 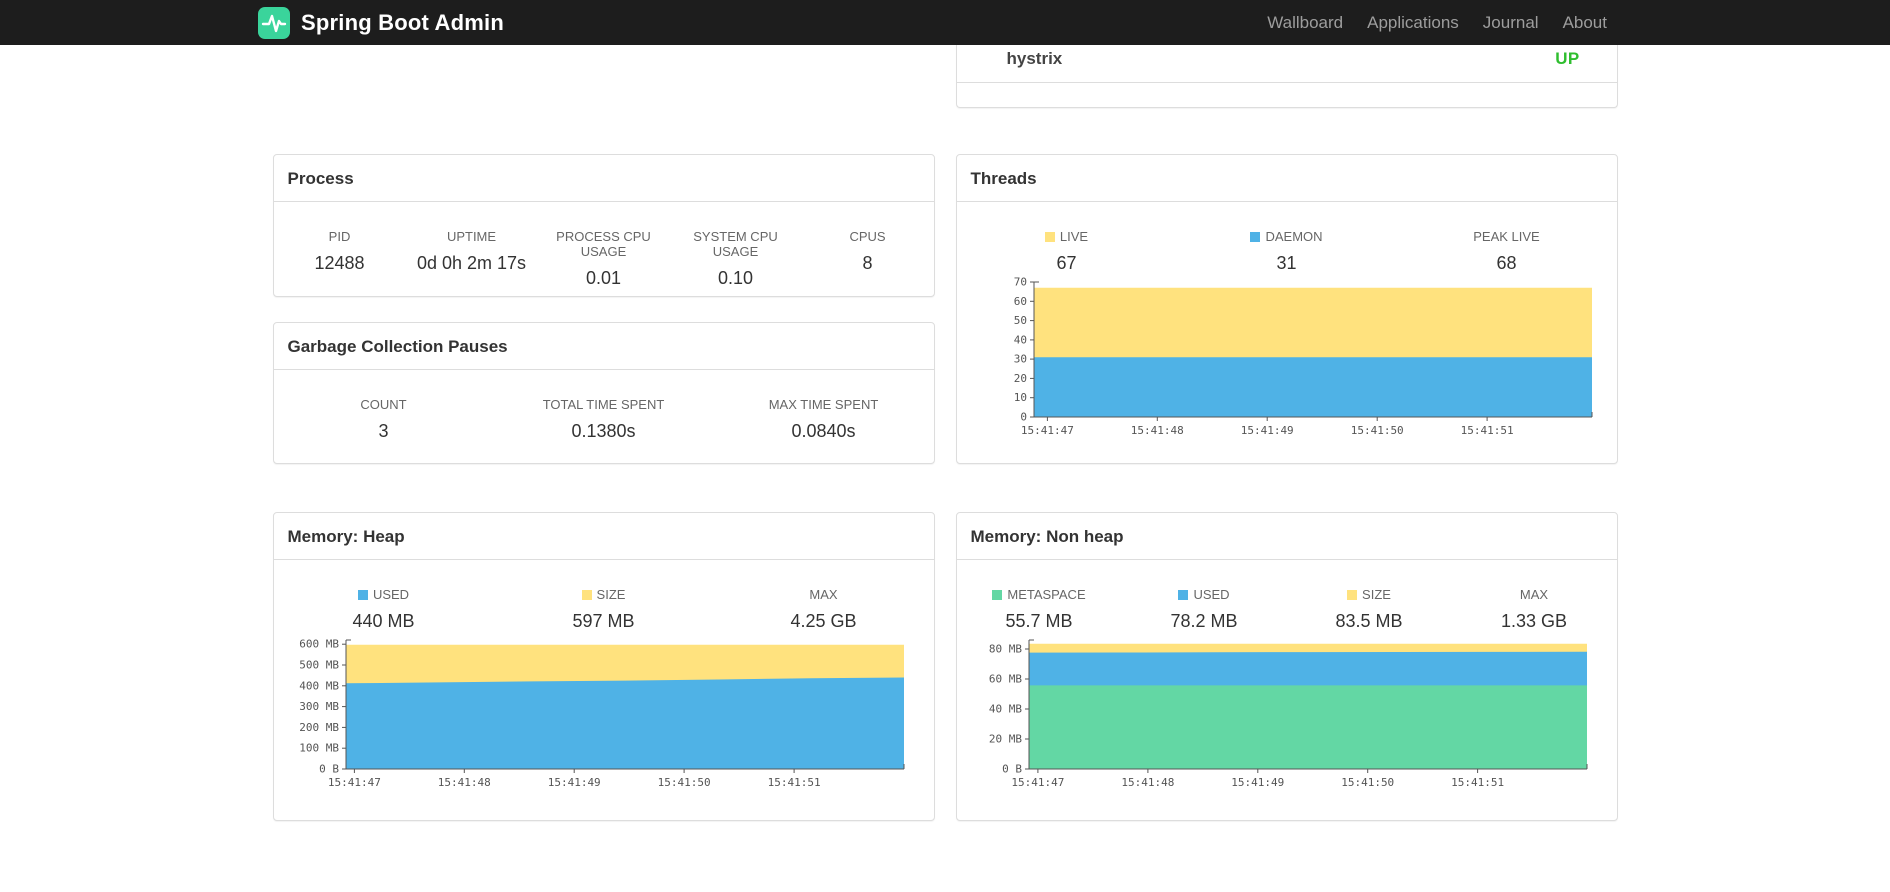 I want to click on metric-value: 0.01, so click(x=603, y=278).